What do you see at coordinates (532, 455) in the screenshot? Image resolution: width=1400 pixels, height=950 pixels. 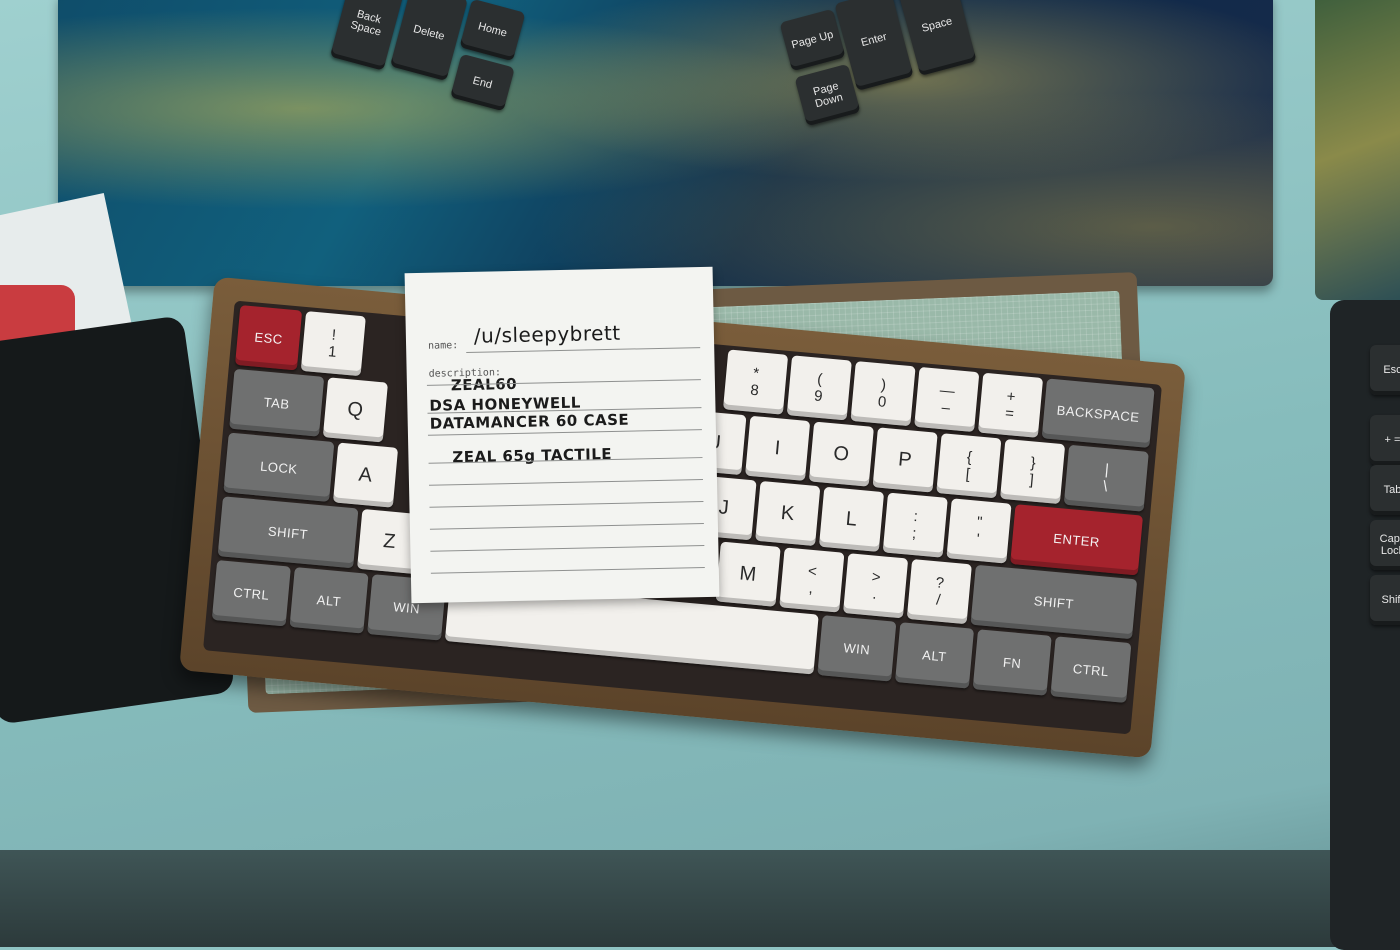 I see `description-line-4: ZEAL 65g TACTILE` at bounding box center [532, 455].